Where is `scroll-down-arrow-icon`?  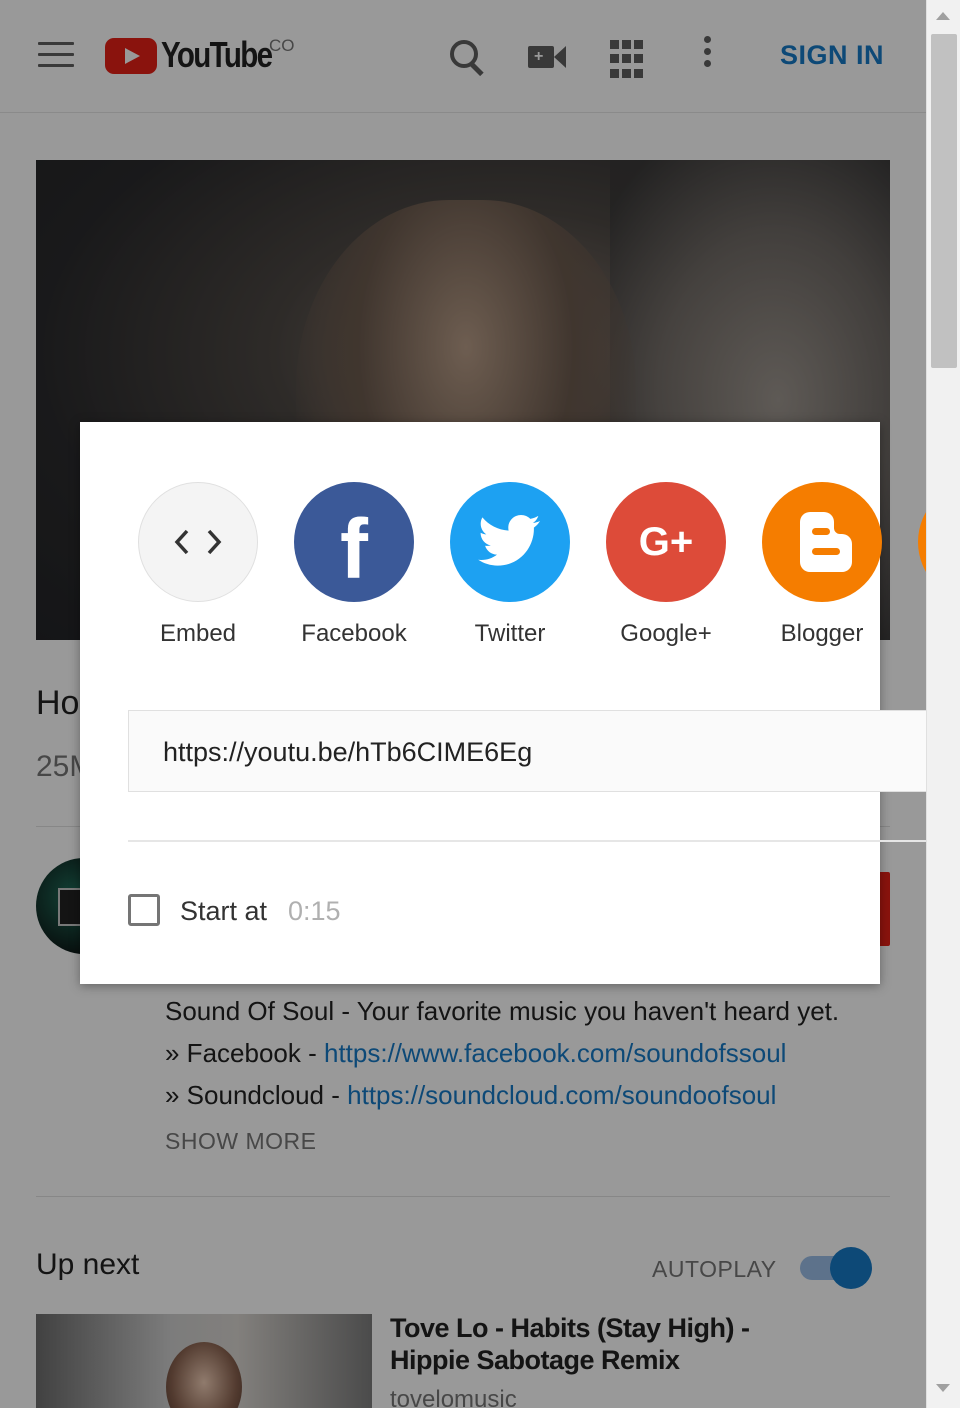
scroll-down-arrow-icon is located at coordinates (943, 1388).